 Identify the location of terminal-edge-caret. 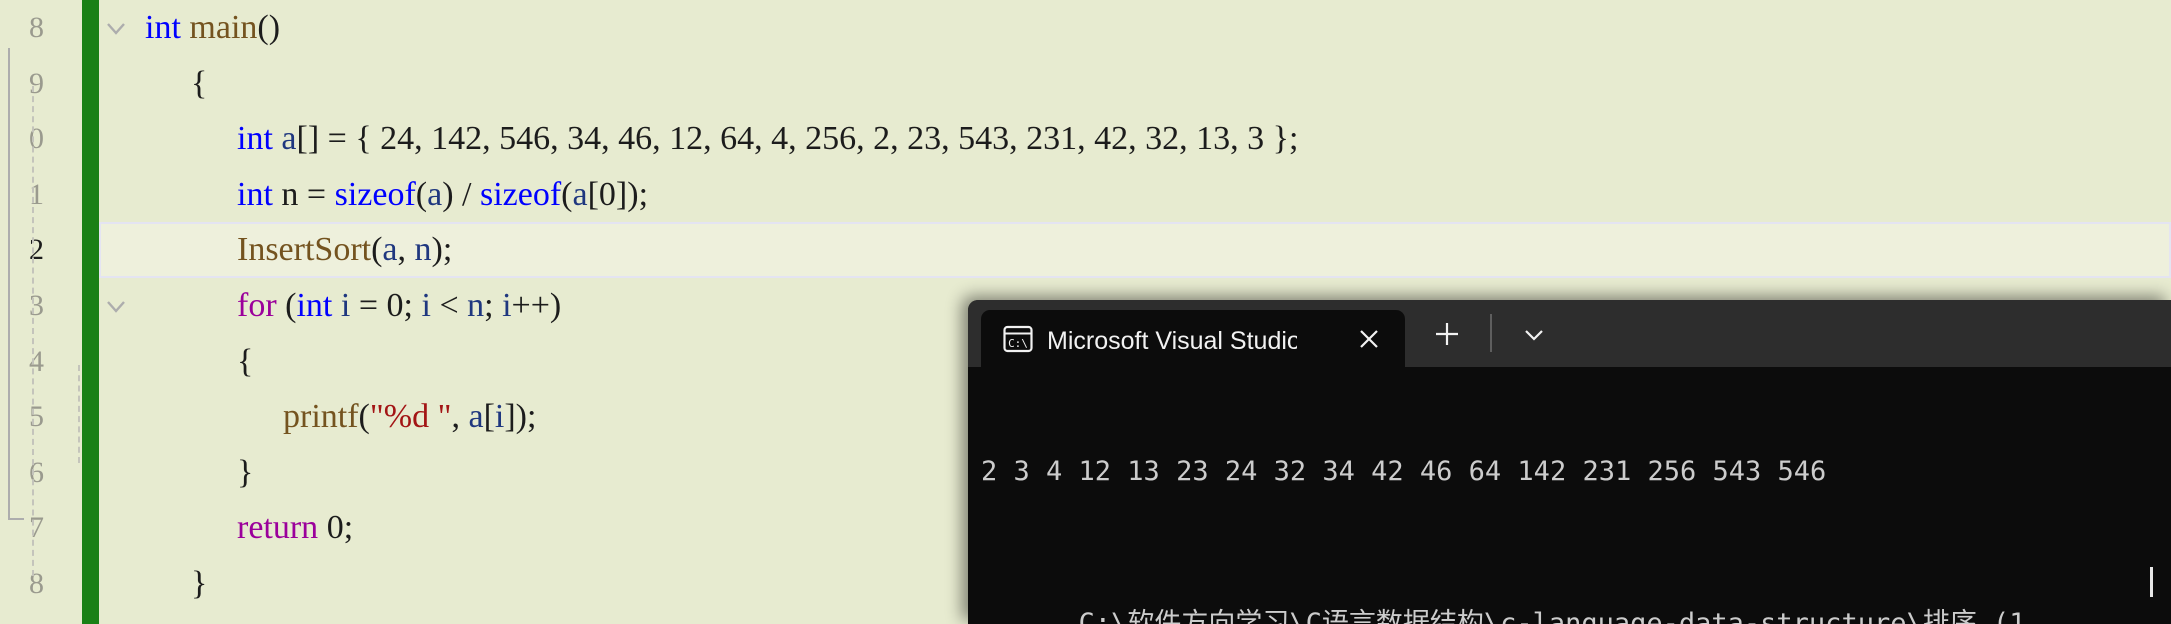
(2151, 582).